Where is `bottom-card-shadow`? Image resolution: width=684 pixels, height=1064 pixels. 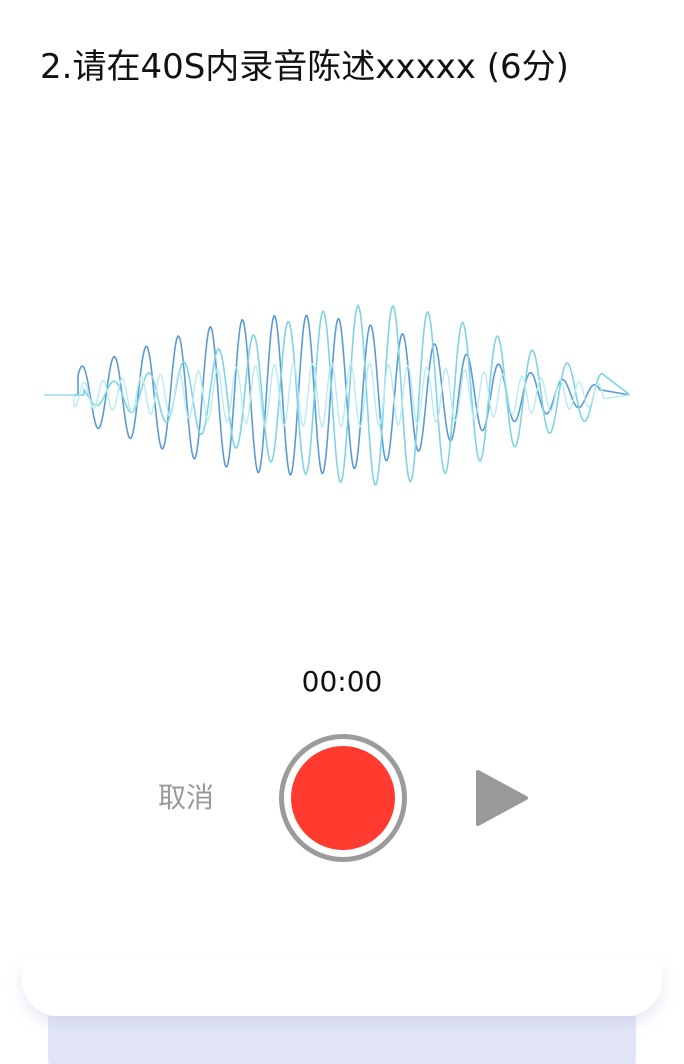
bottom-card-shadow is located at coordinates (342, 1040).